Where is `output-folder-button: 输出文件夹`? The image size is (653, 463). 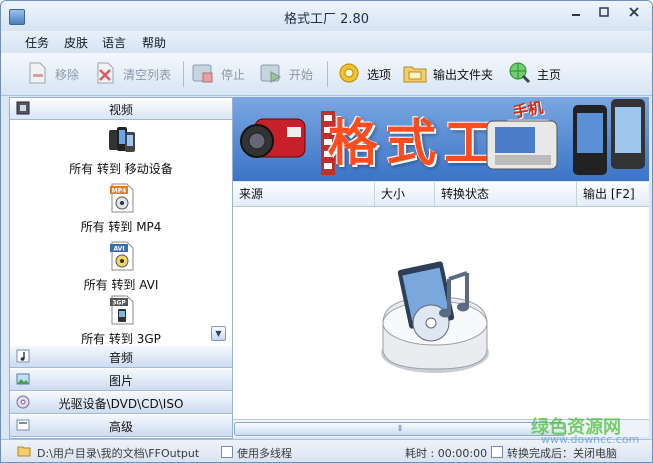 output-folder-button: 输出文件夹 is located at coordinates (452, 74).